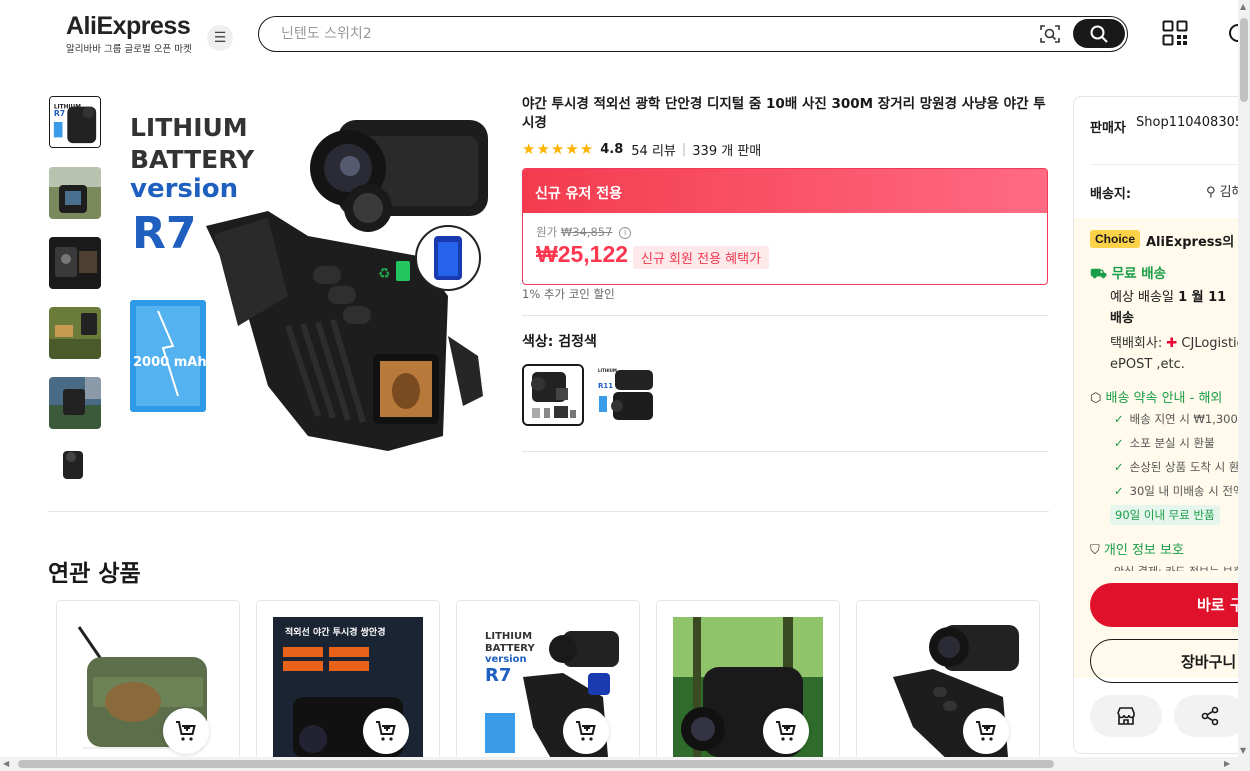  I want to click on price-badge: 신규 회원 전용 혜택가, so click(701, 257).